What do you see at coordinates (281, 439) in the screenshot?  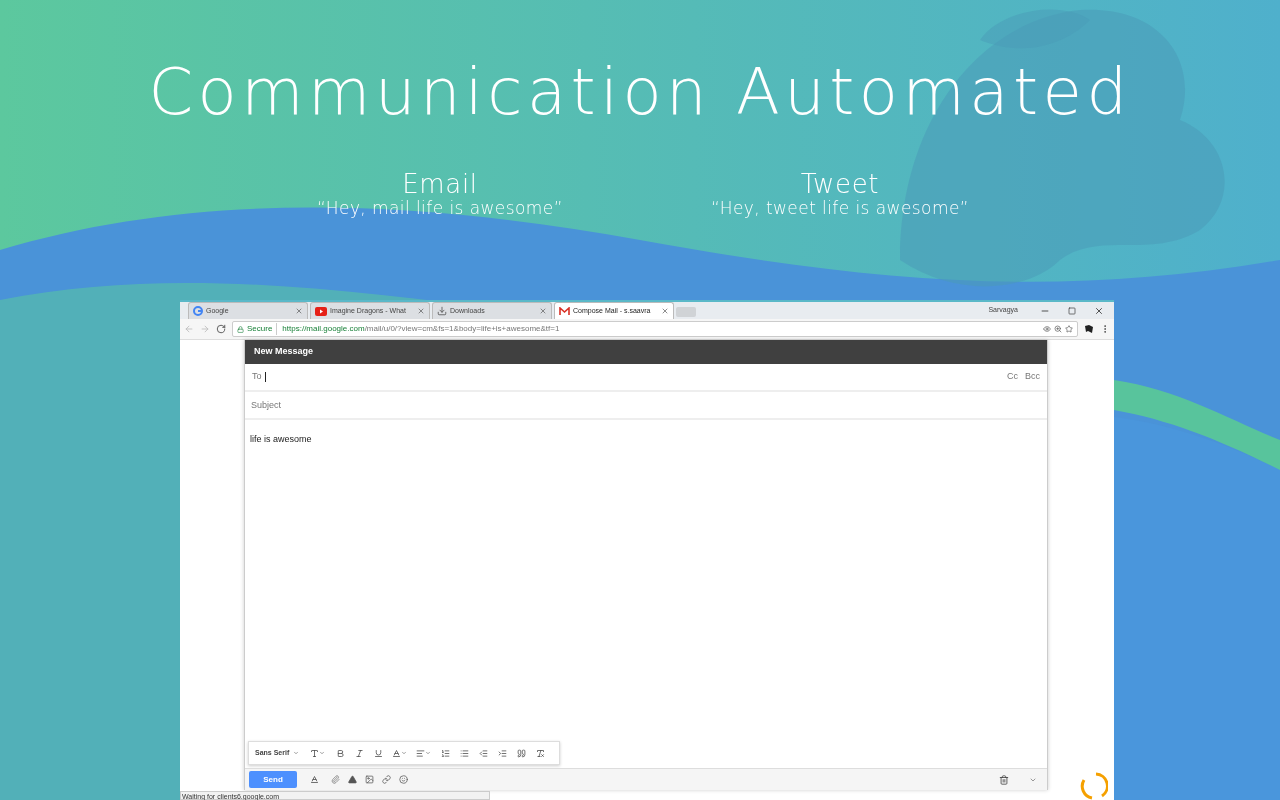 I see `message-body: life is awesome` at bounding box center [281, 439].